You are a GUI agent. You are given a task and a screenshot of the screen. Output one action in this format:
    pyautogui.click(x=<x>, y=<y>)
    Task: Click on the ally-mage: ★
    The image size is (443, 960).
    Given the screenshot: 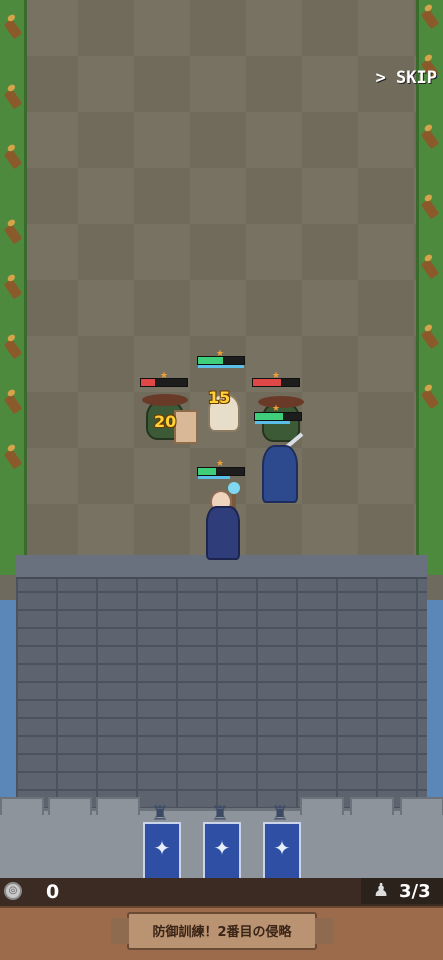 What is the action you would take?
    pyautogui.click(x=224, y=510)
    